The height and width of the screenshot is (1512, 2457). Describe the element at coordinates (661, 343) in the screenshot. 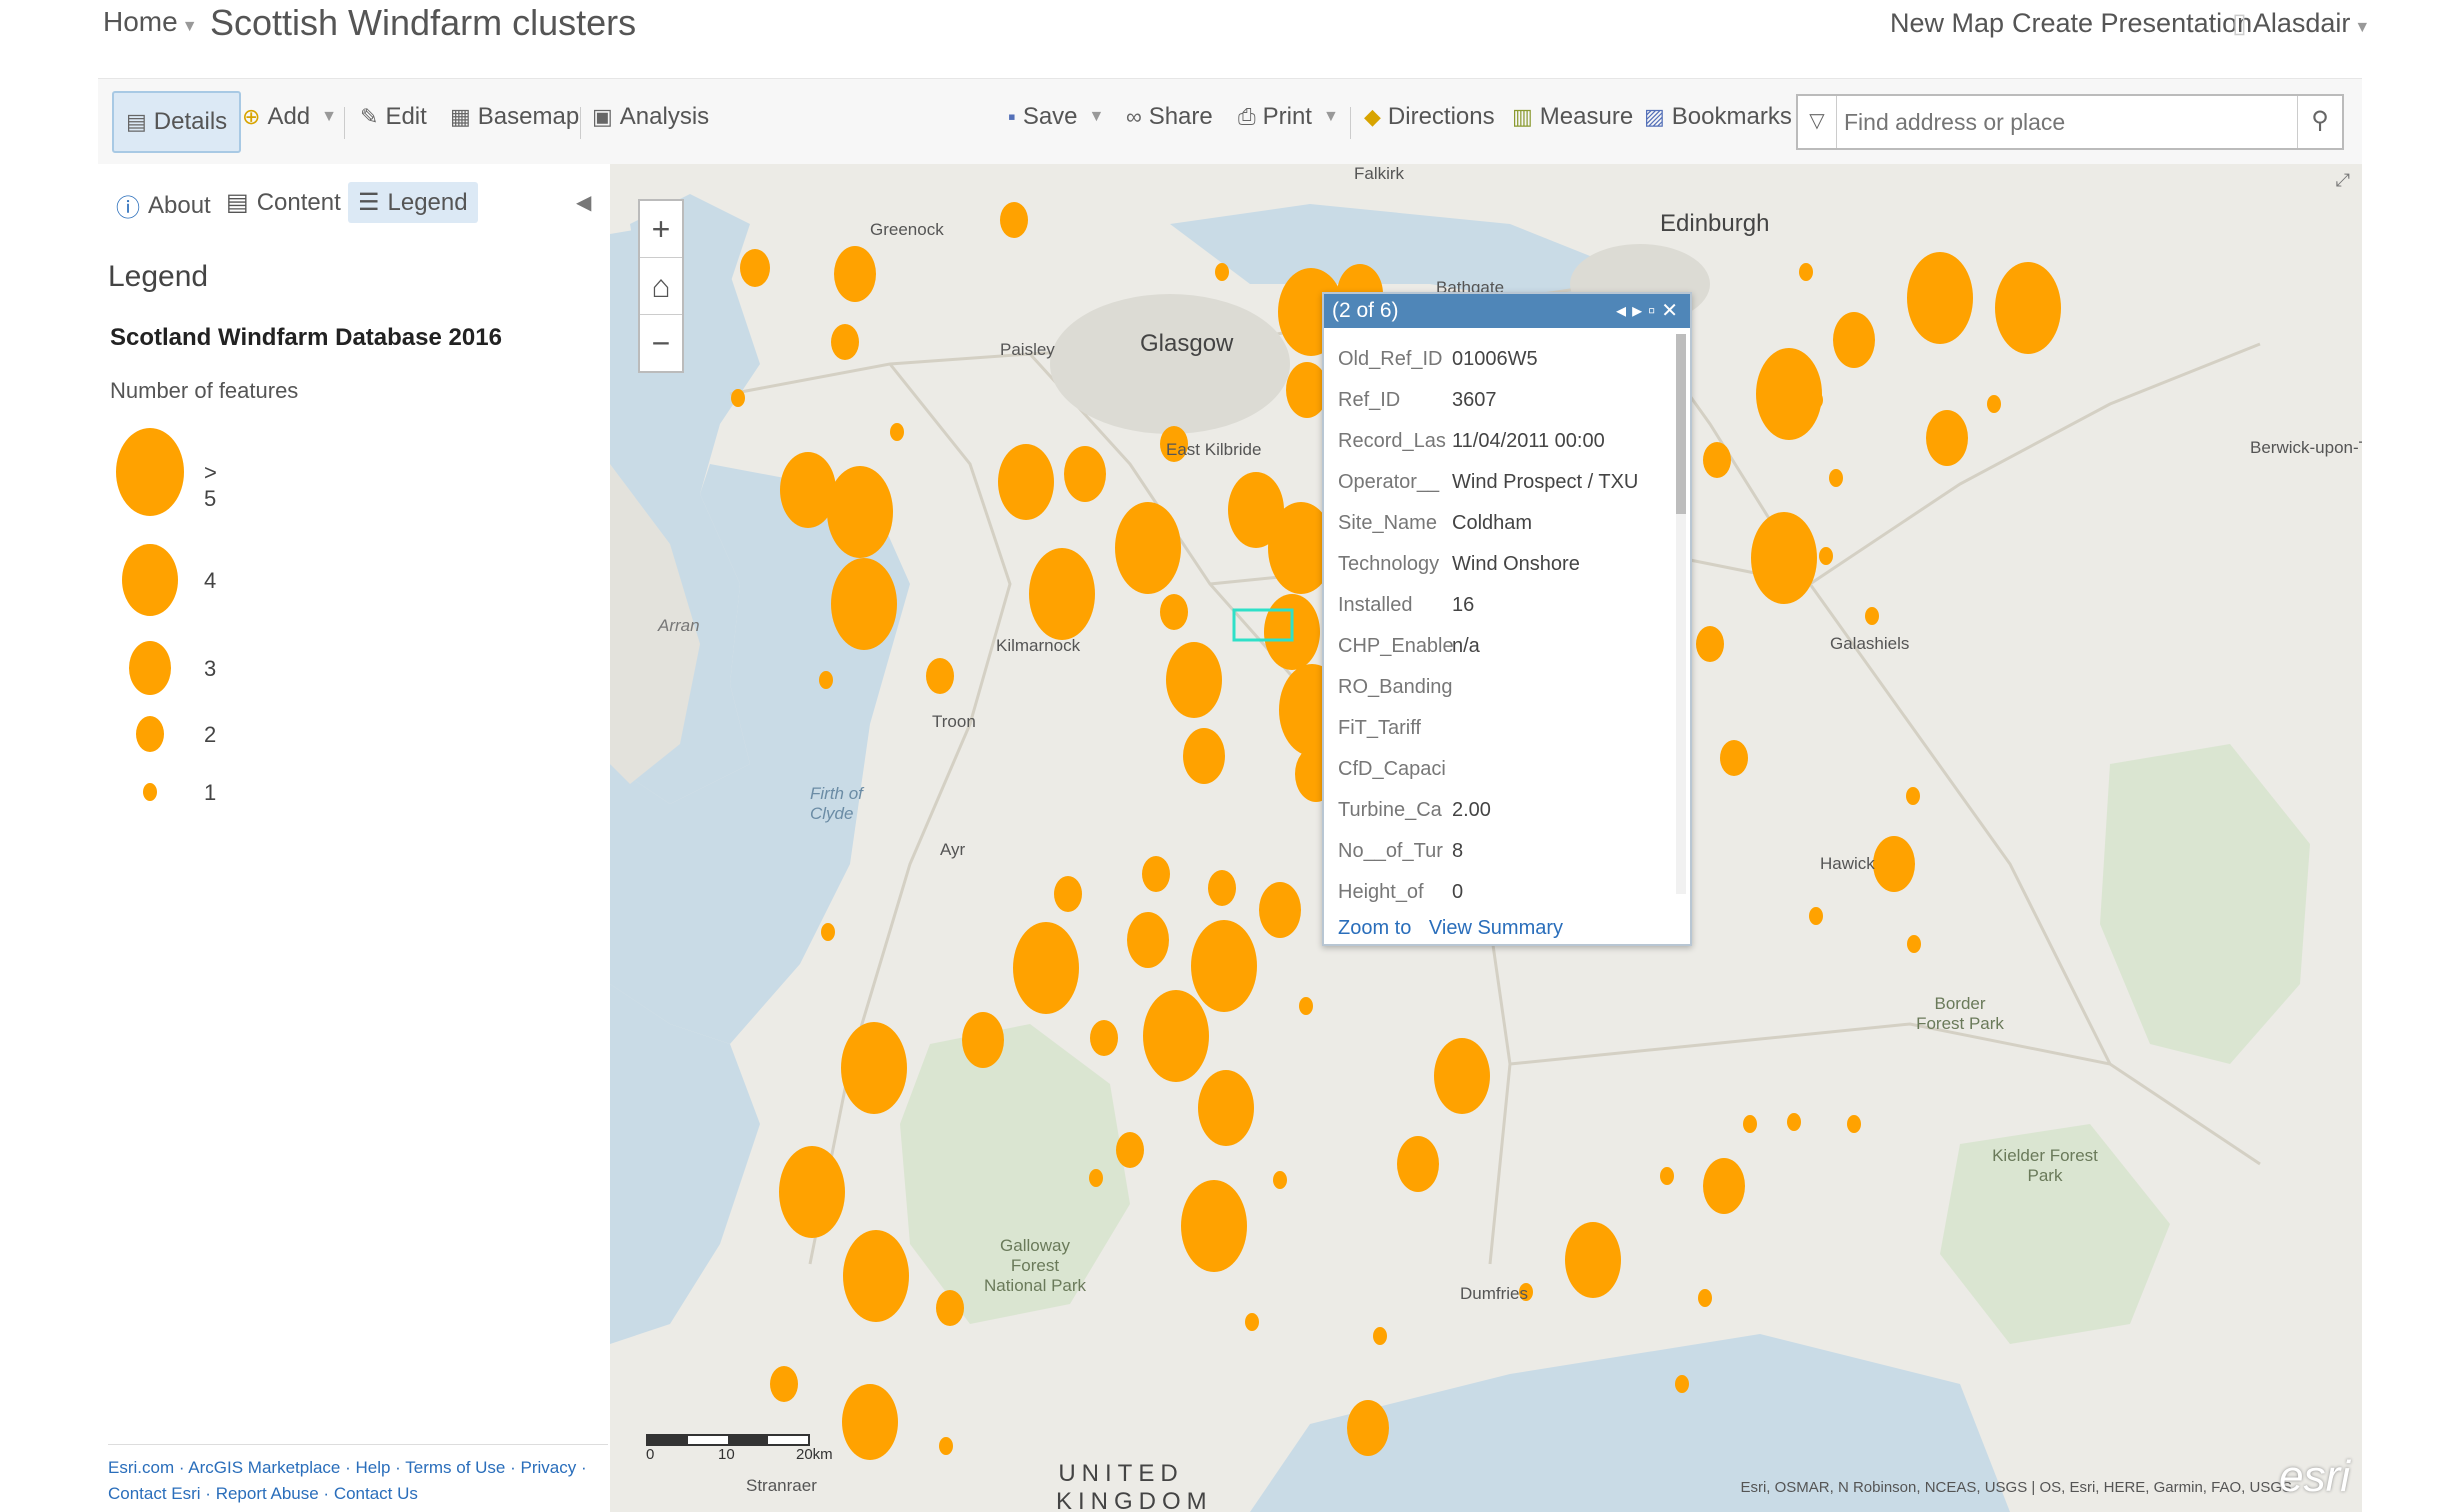

I see `zoom-out-button: −` at that location.